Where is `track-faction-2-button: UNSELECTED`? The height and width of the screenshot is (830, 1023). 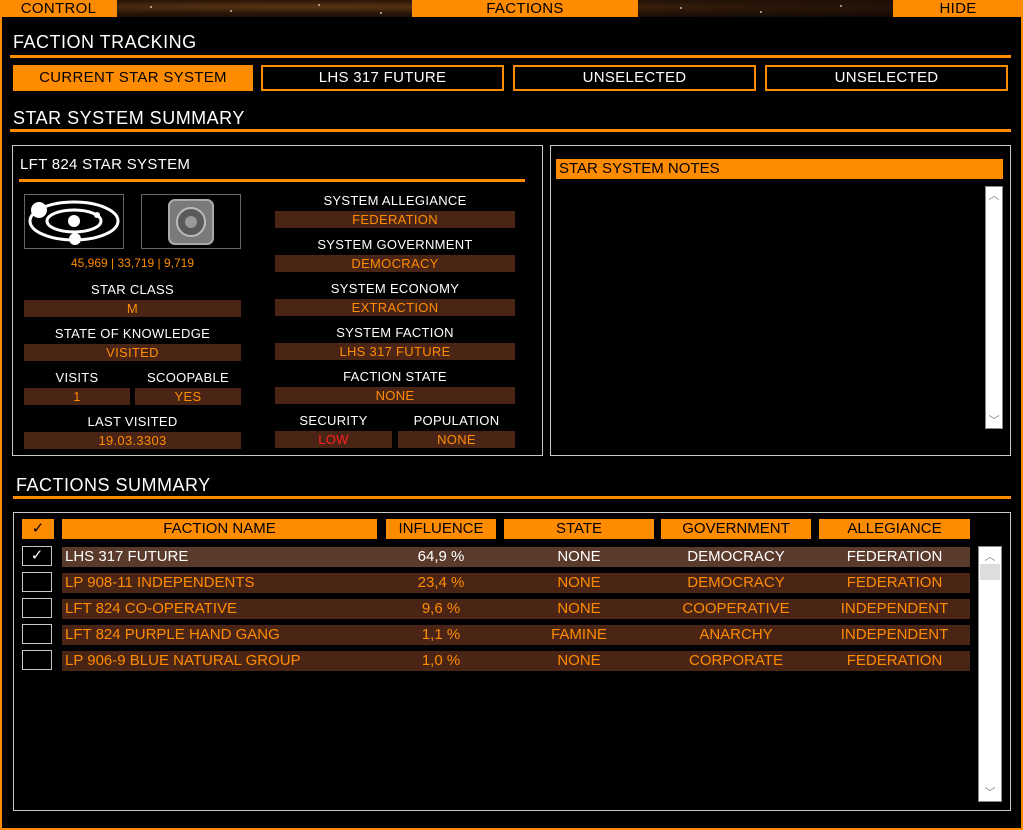 track-faction-2-button: UNSELECTED is located at coordinates (634, 78).